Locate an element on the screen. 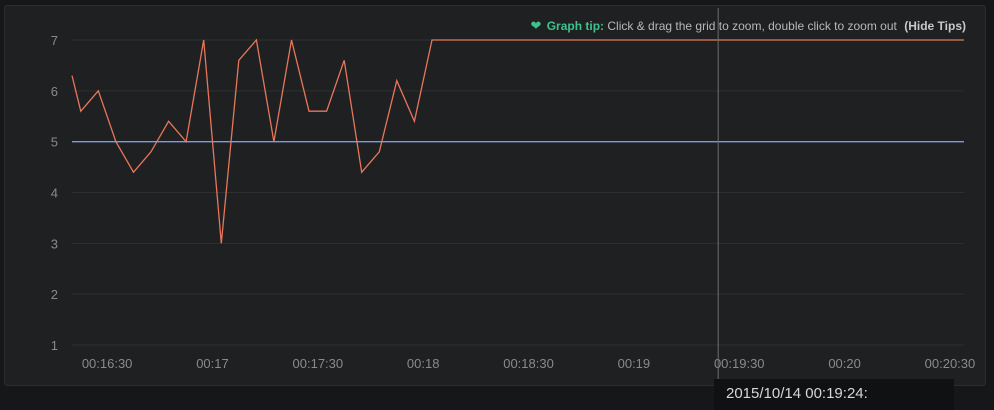 This screenshot has height=410, width=994. x-tick-label: 00:16:30 is located at coordinates (107, 363).